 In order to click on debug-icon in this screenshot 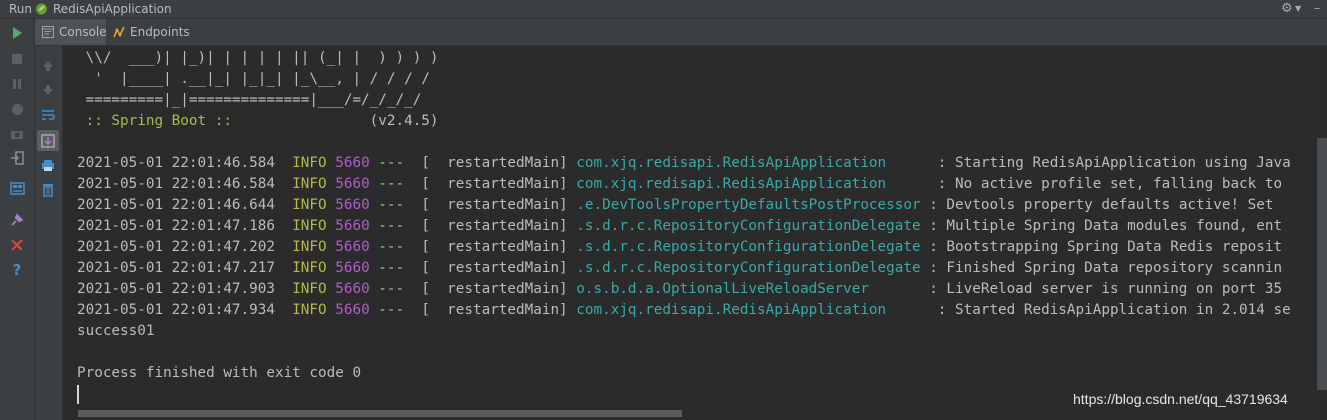, I will do `click(17, 109)`.